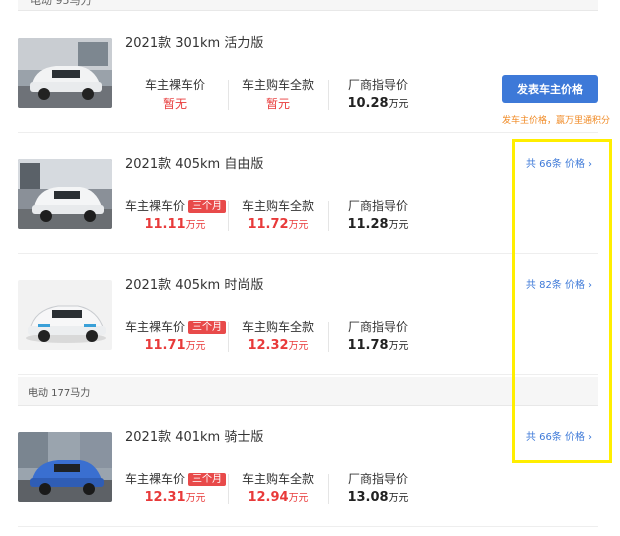 The height and width of the screenshot is (536, 620). Describe the element at coordinates (278, 335) in the screenshot. I see `full-price: 车主购车全款 12.32万元` at that location.